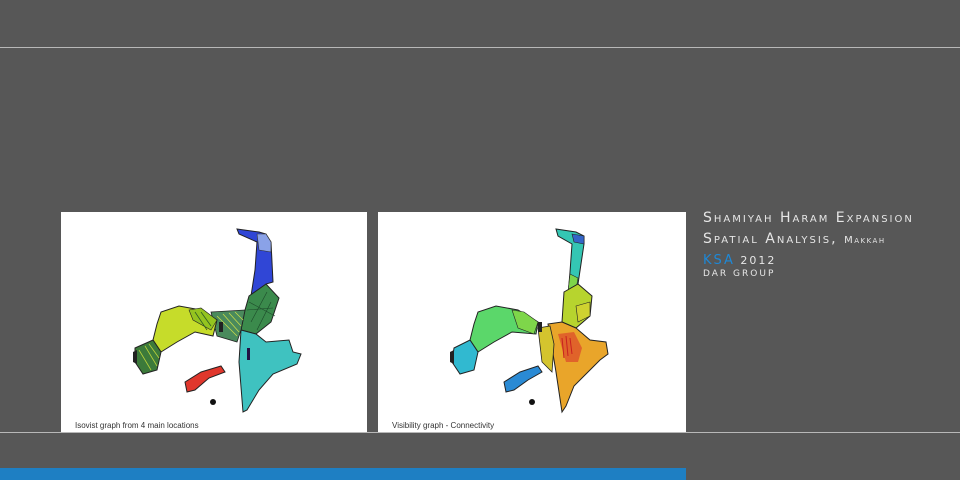  Describe the element at coordinates (770, 239) in the screenshot. I see `subtitle-text: Spatial Analysis,` at that location.